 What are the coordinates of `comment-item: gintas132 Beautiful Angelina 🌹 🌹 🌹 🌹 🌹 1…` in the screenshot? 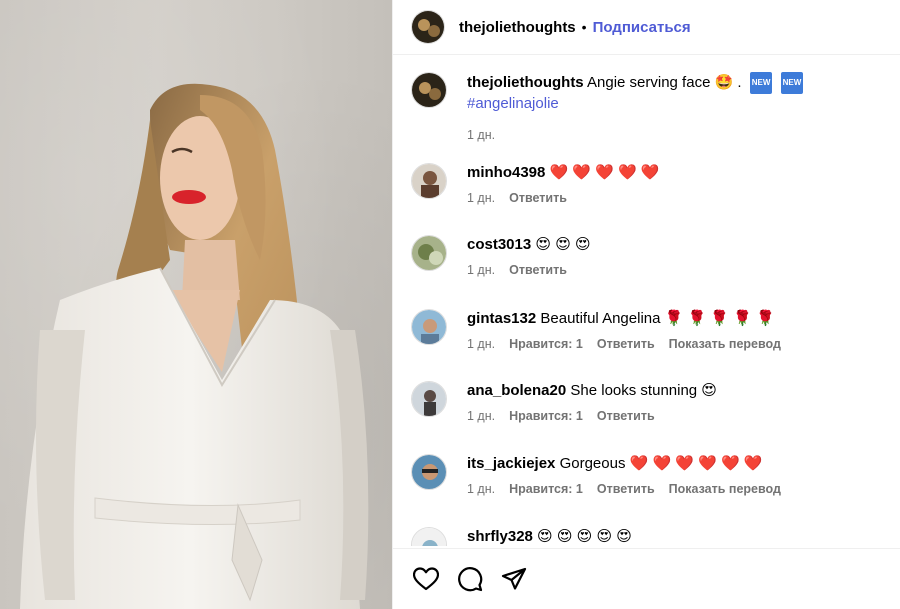 It's located at (651, 330).